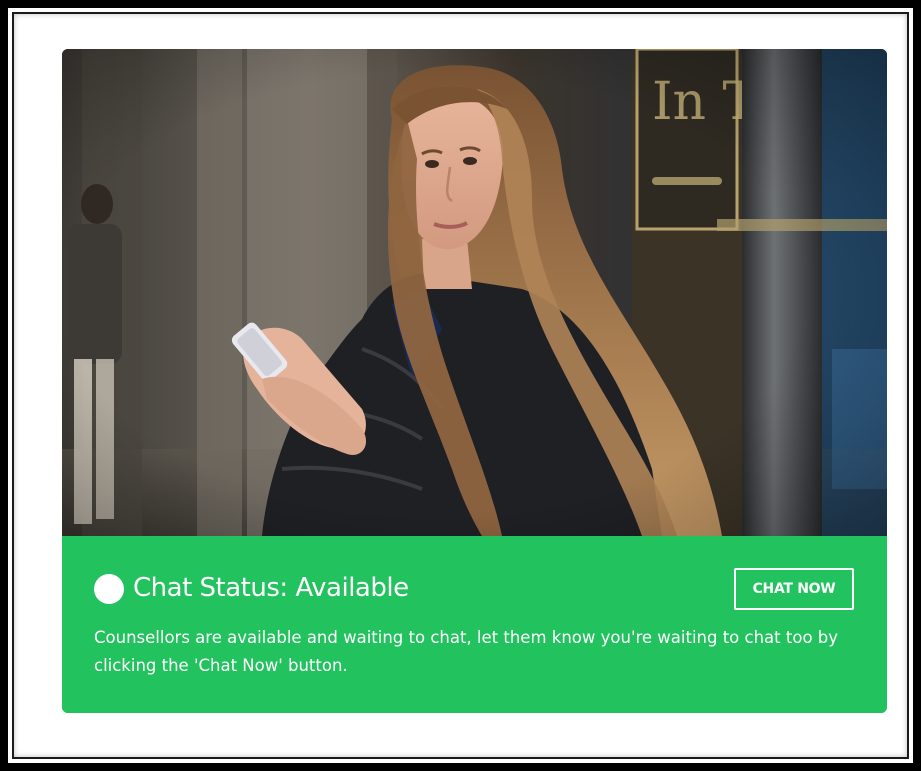 The height and width of the screenshot is (771, 921). Describe the element at coordinates (794, 589) in the screenshot. I see `chat-now-button: CHAT NOW` at that location.